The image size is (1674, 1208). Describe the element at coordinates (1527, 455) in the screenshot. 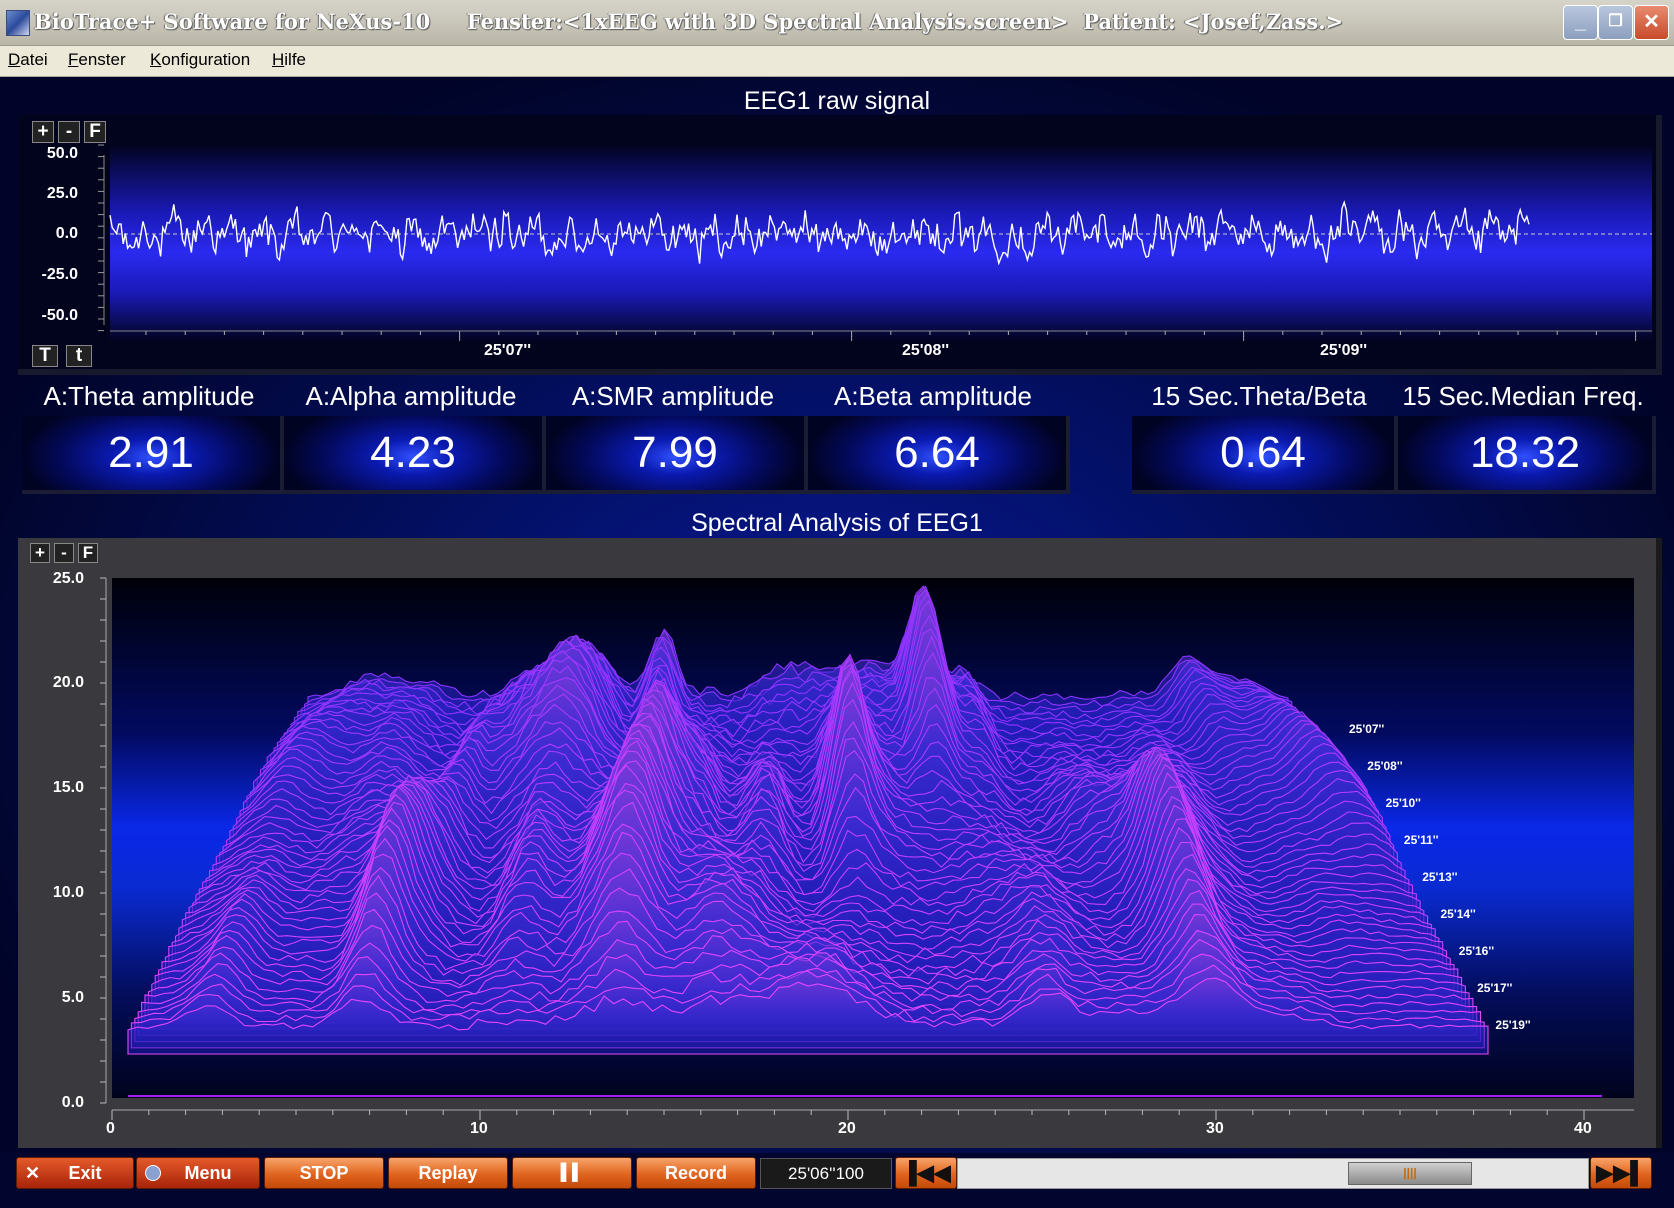

I see `median-freq-value: 18.32` at that location.